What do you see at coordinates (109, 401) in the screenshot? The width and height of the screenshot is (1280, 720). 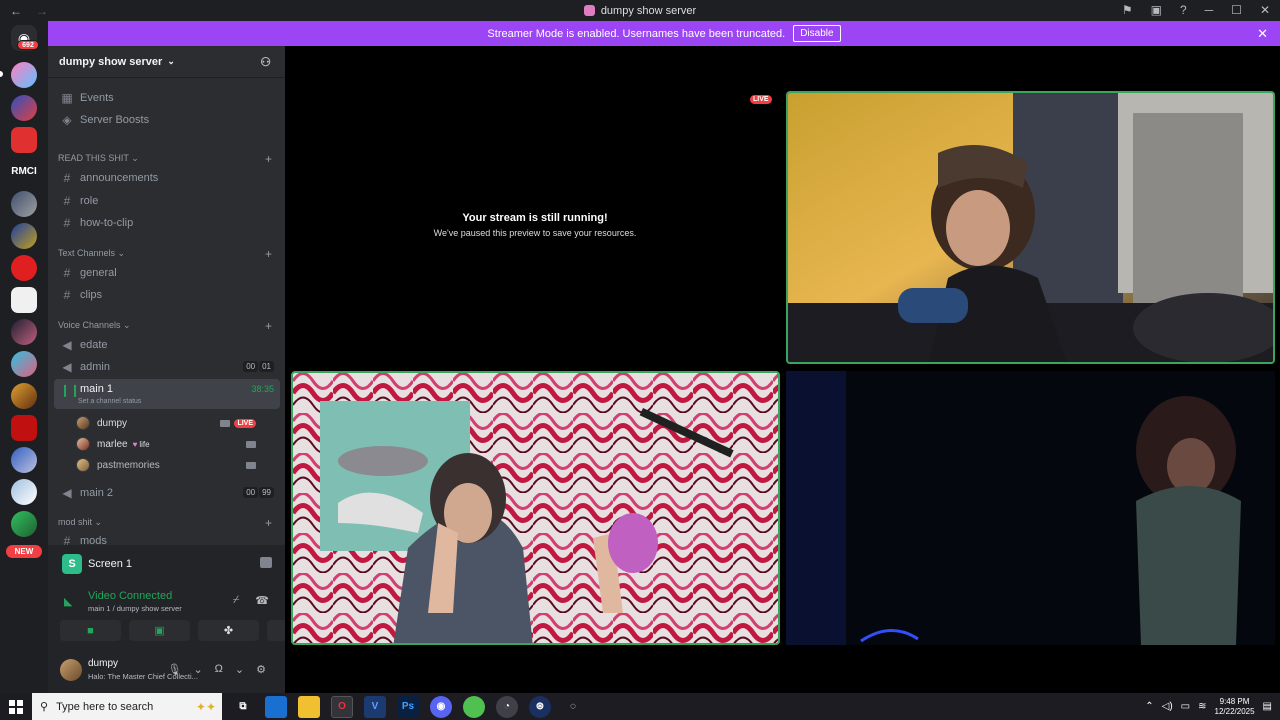 I see `set-channel-status: Set a channel status` at bounding box center [109, 401].